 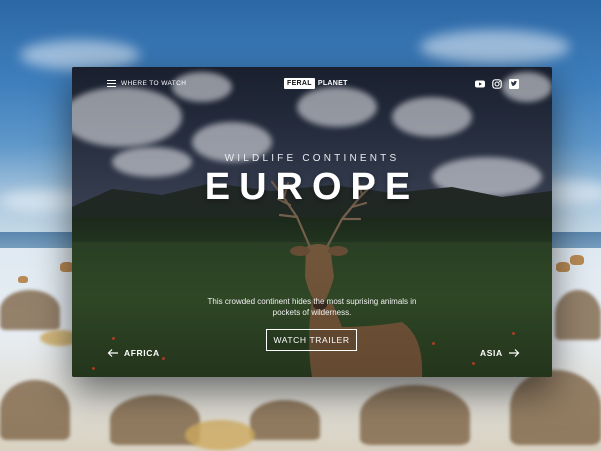 What do you see at coordinates (332, 83) in the screenshot?
I see `logo-text: PLANET` at bounding box center [332, 83].